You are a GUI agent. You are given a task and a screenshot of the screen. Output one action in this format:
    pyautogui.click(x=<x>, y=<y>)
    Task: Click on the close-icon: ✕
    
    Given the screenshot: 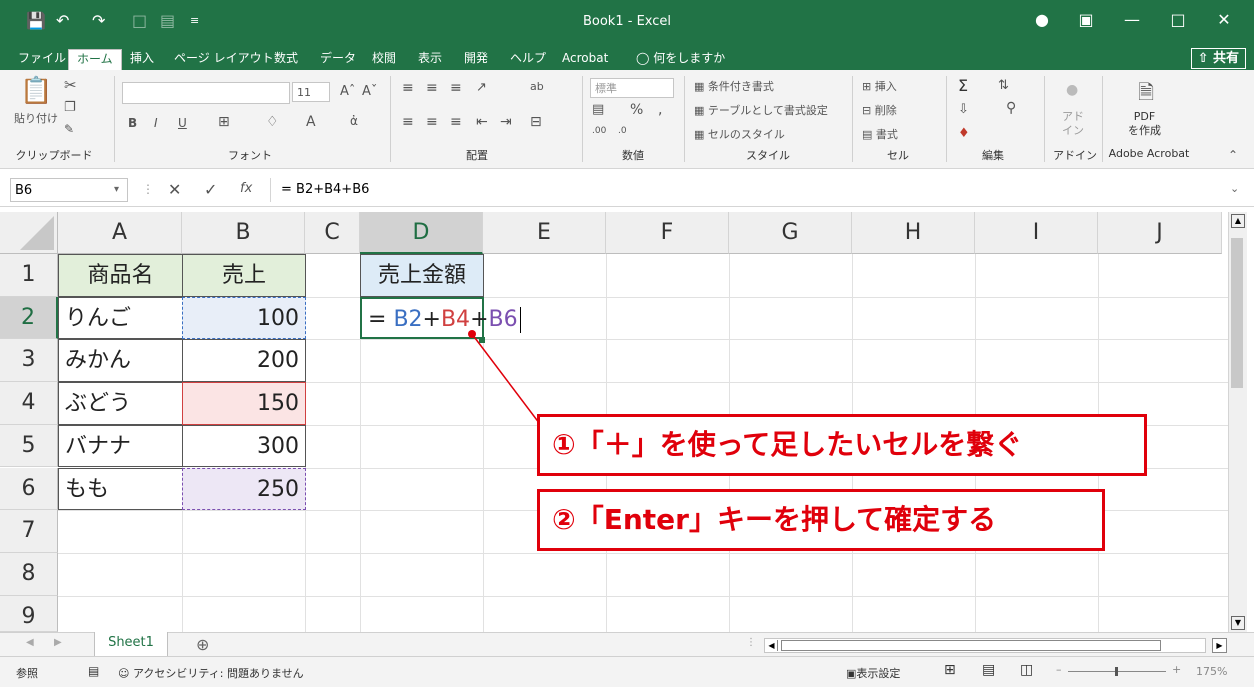 What is the action you would take?
    pyautogui.click(x=1224, y=19)
    